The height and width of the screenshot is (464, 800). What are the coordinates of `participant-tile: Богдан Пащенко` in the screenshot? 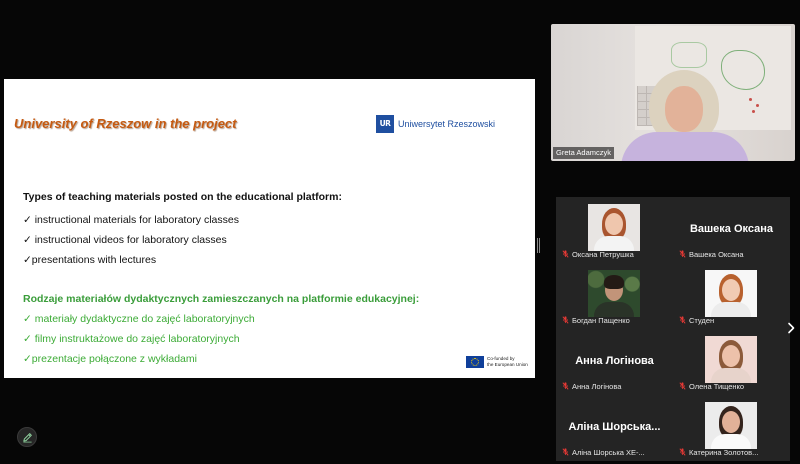 It's located at (614, 296).